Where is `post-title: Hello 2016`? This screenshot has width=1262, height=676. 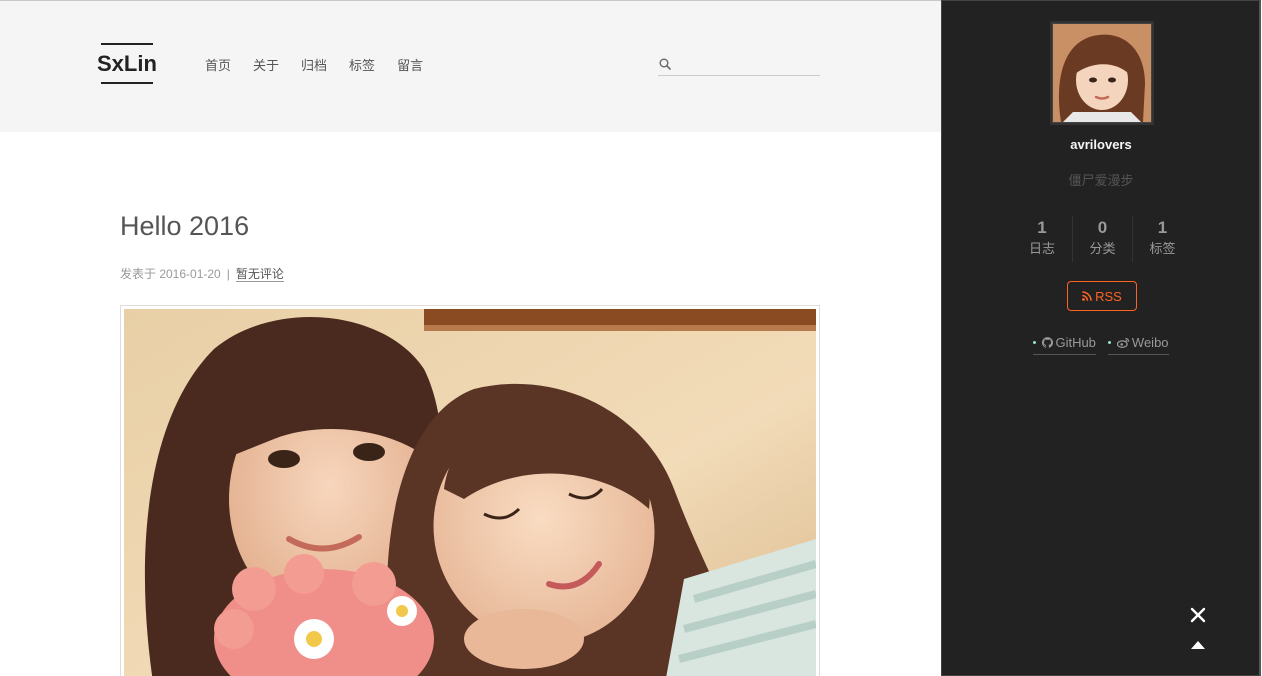 post-title: Hello 2016 is located at coordinates (184, 226).